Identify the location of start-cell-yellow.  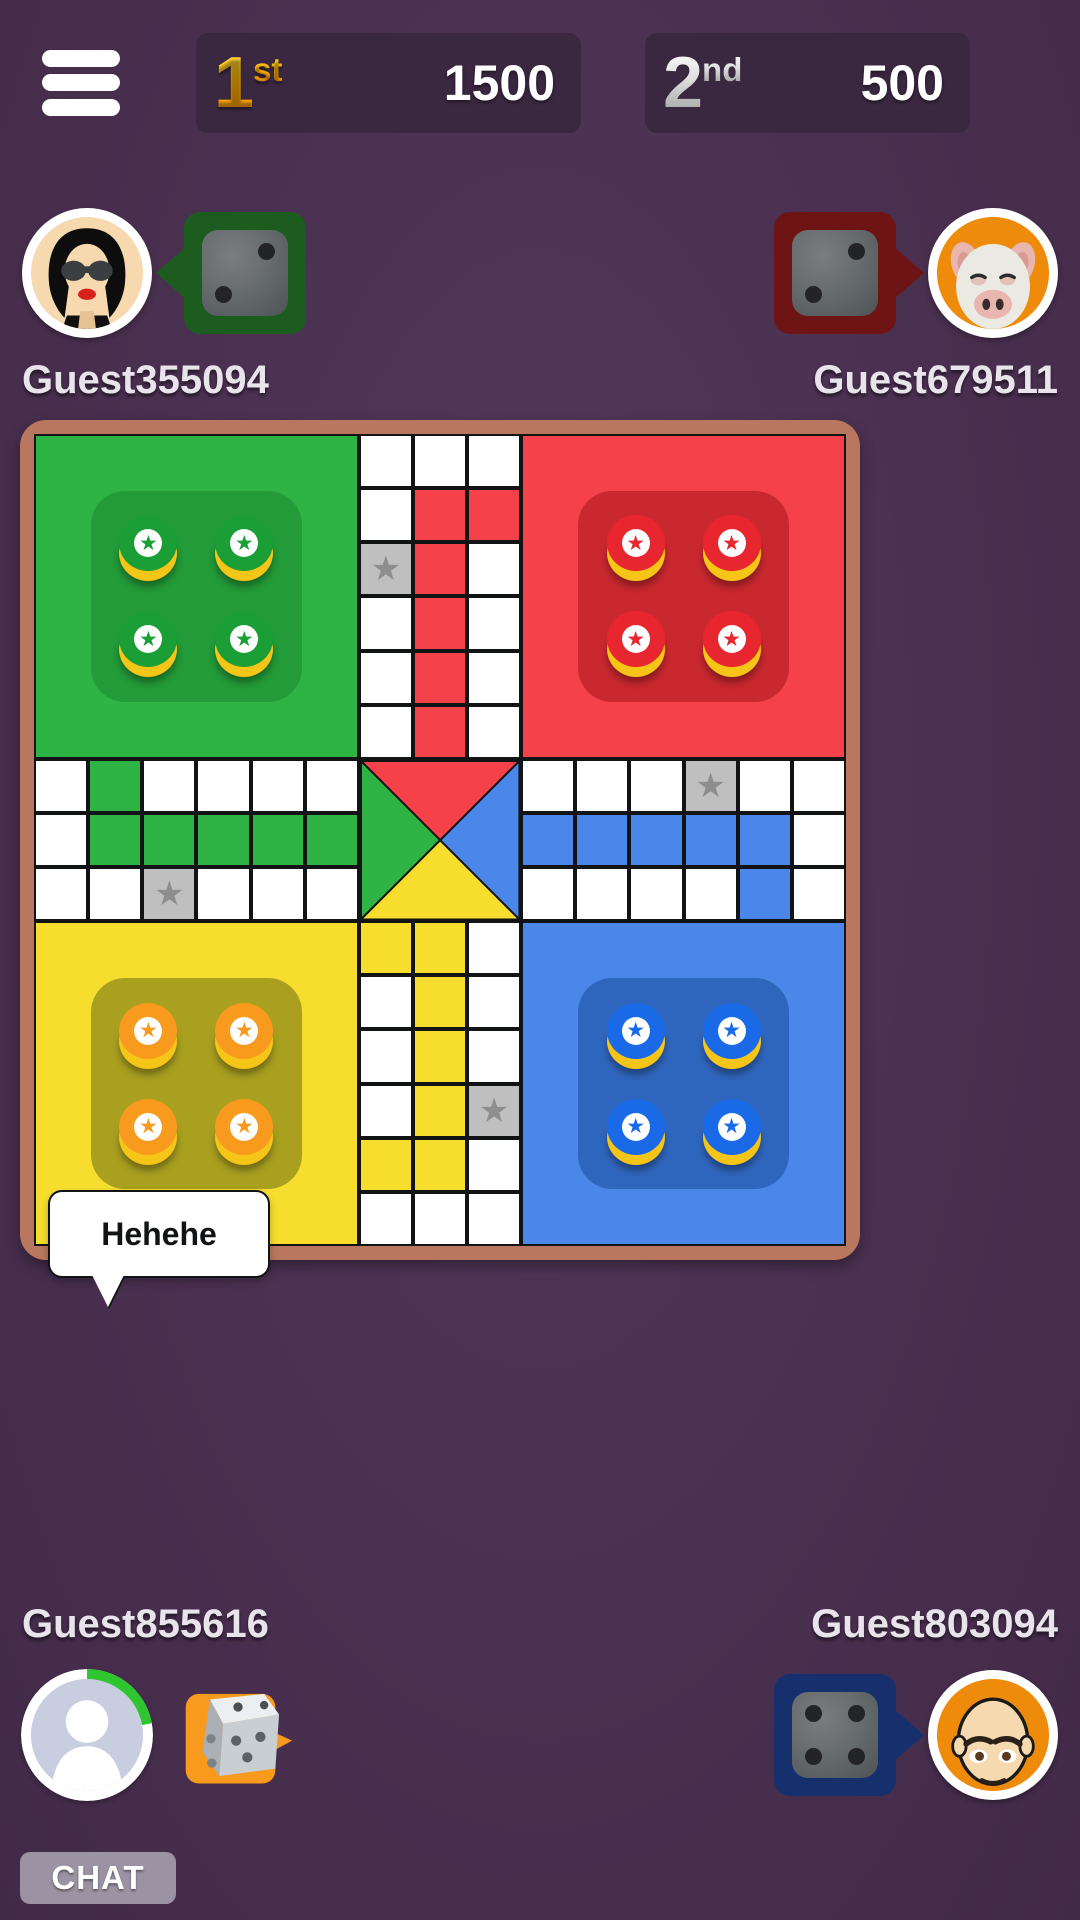
(385, 948).